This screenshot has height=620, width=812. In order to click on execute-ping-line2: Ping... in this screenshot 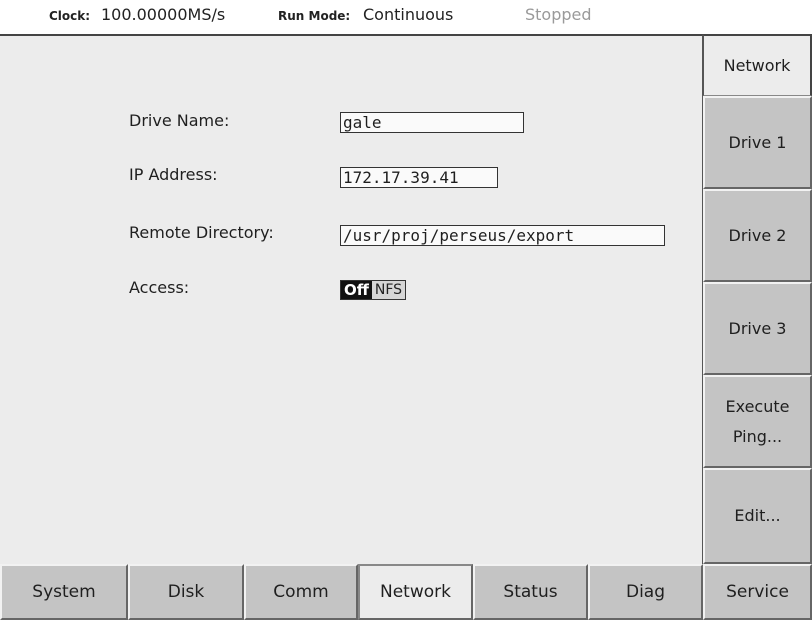, I will do `click(757, 436)`.